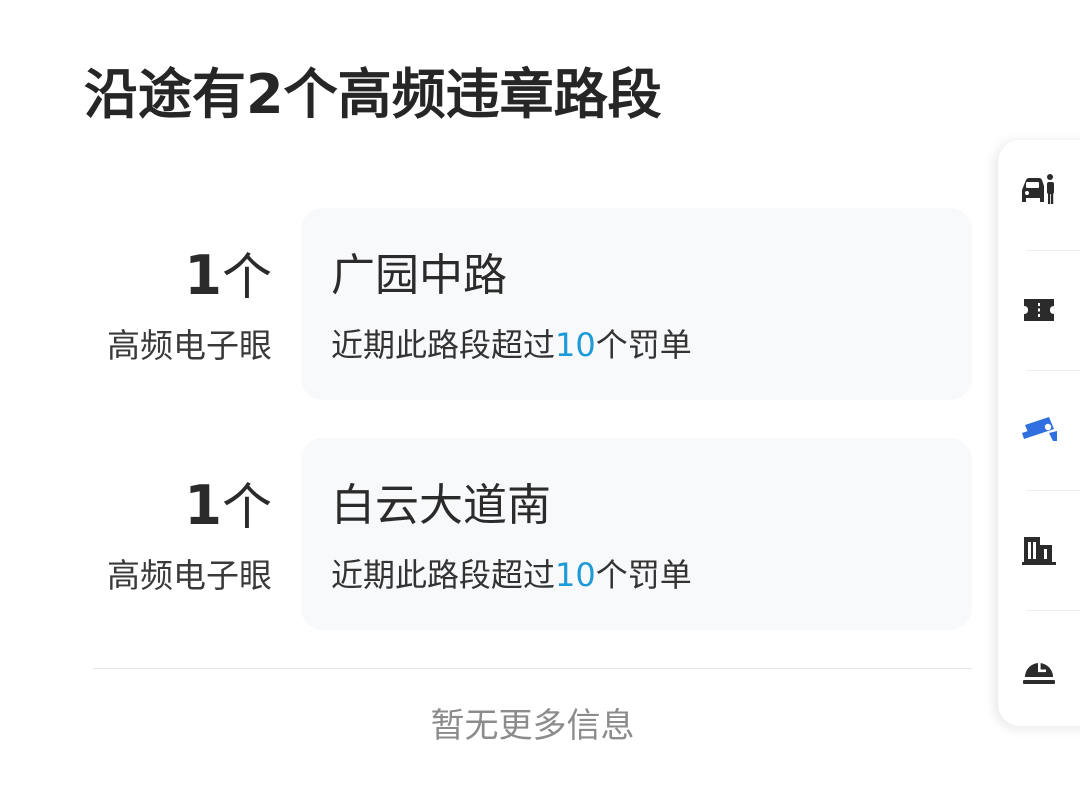  What do you see at coordinates (373, 94) in the screenshot?
I see `page-title: 沿途有2个高频违章路段` at bounding box center [373, 94].